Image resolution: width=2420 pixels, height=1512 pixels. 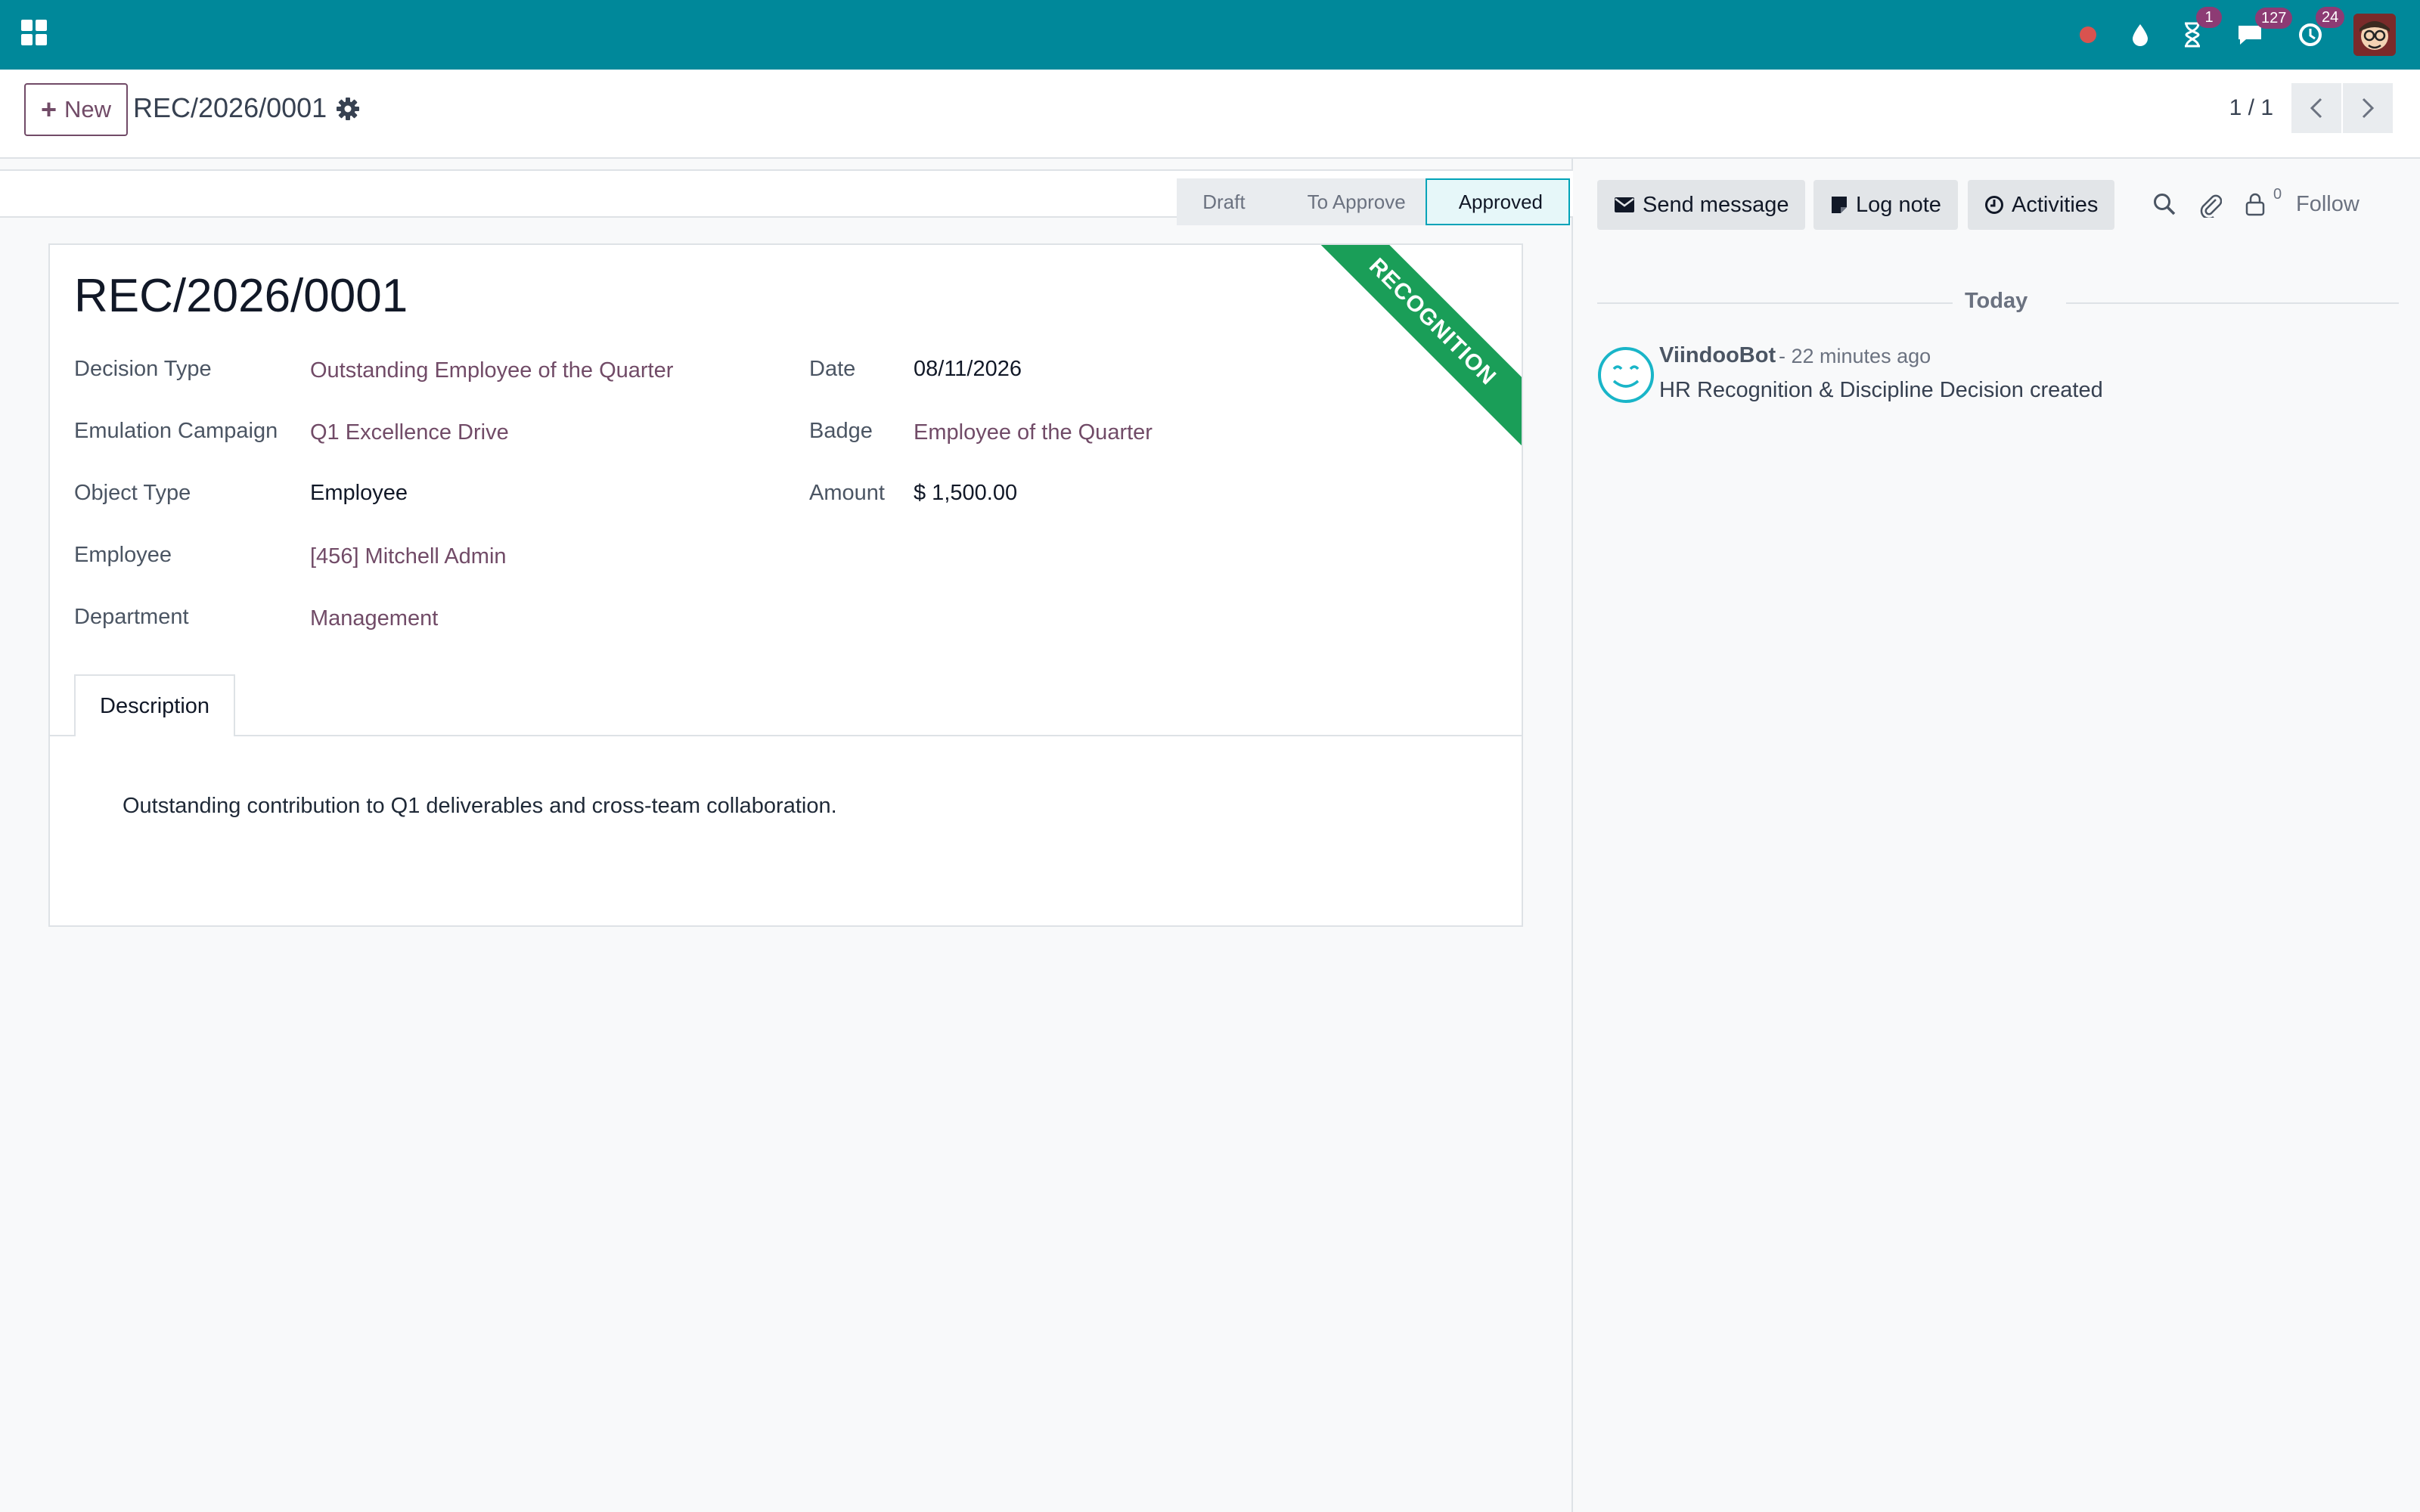 I want to click on tab-description: Description, so click(x=155, y=705).